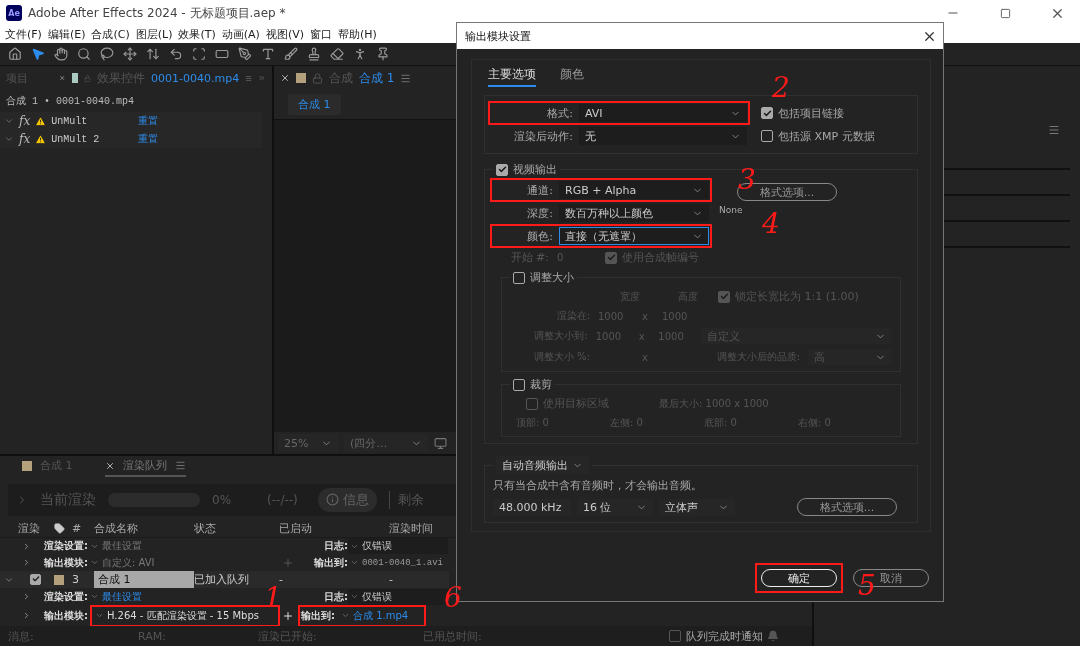  I want to click on started-time: -, so click(281, 580).